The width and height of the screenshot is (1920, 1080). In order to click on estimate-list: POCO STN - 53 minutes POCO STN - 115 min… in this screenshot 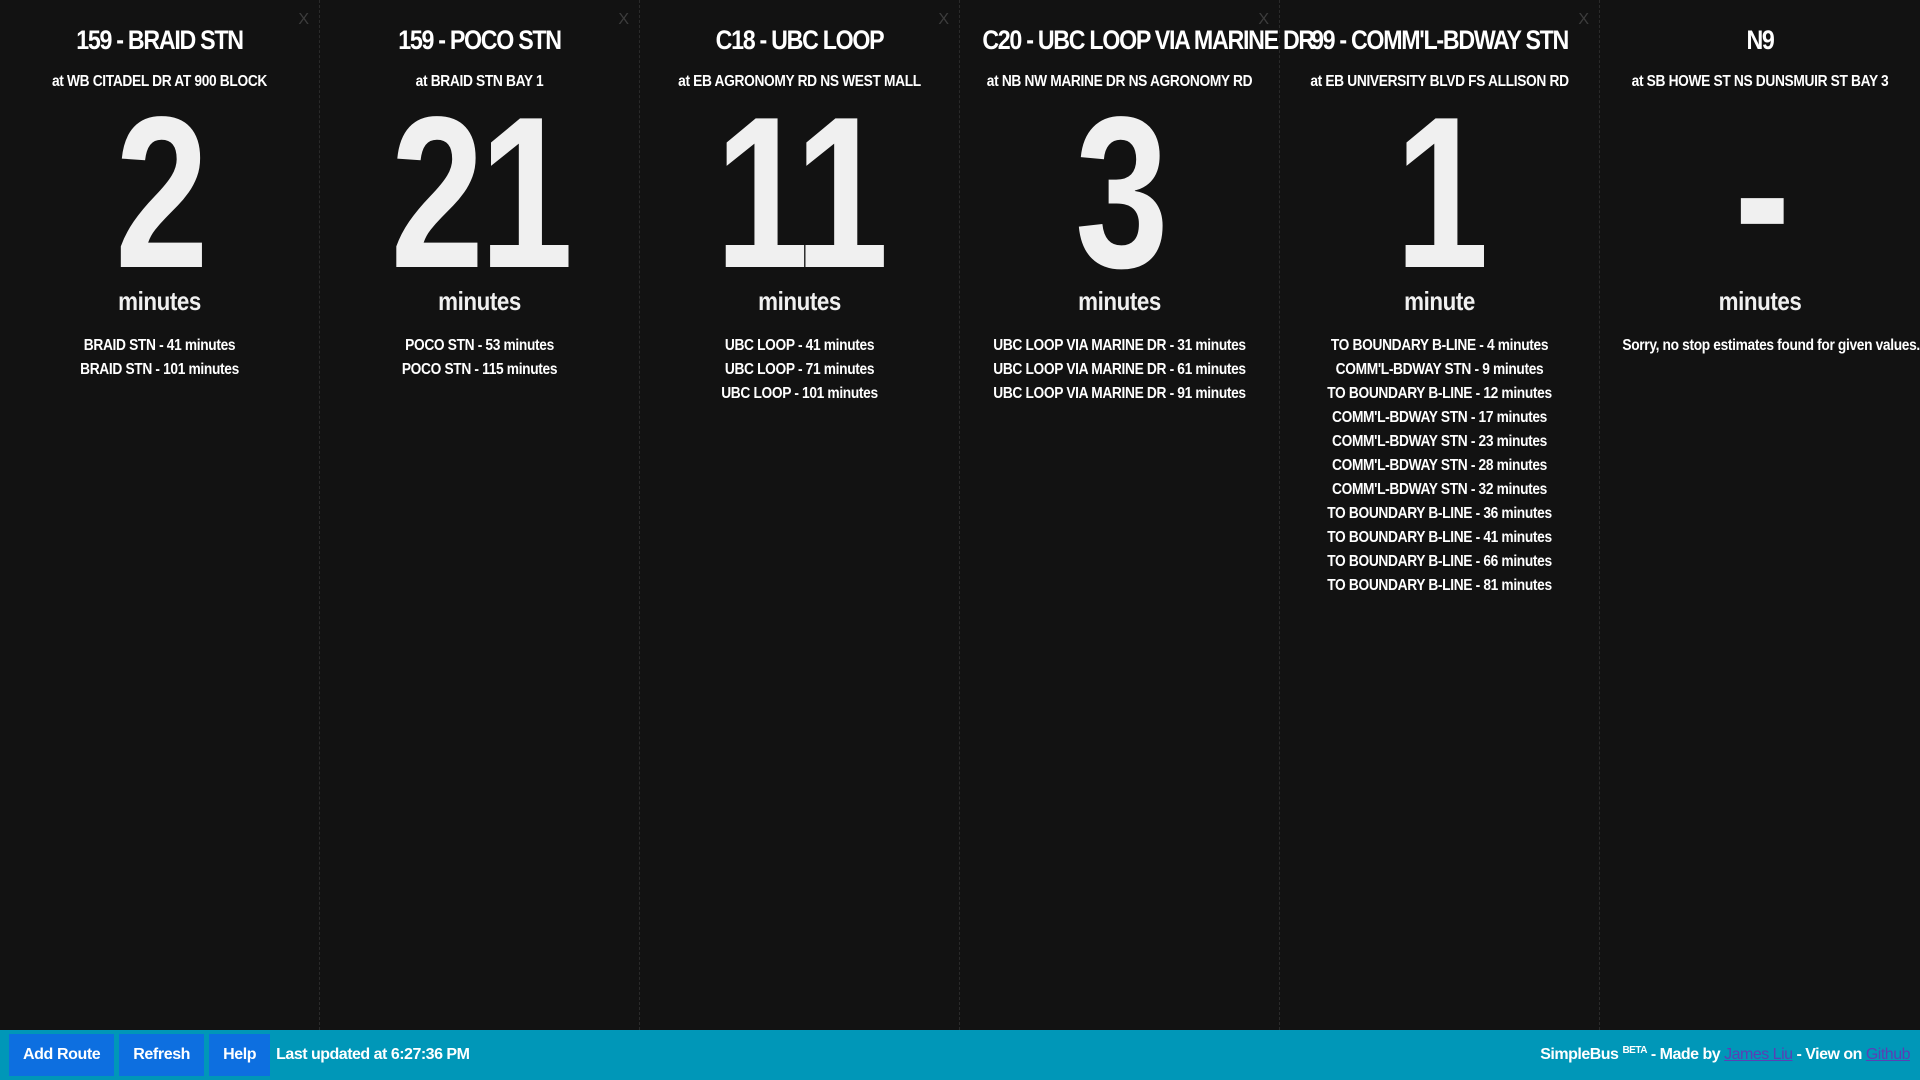, I will do `click(479, 358)`.